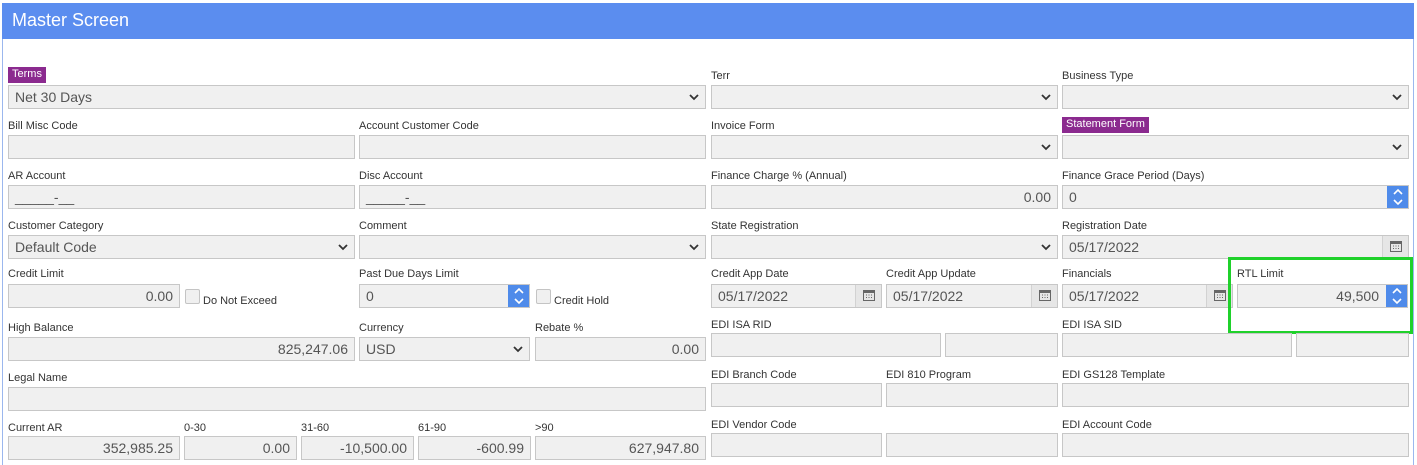 Image resolution: width=1417 pixels, height=465 pixels. Describe the element at coordinates (754, 425) in the screenshot. I see `edi-vendor-code-label: EDI Vendor Code` at that location.